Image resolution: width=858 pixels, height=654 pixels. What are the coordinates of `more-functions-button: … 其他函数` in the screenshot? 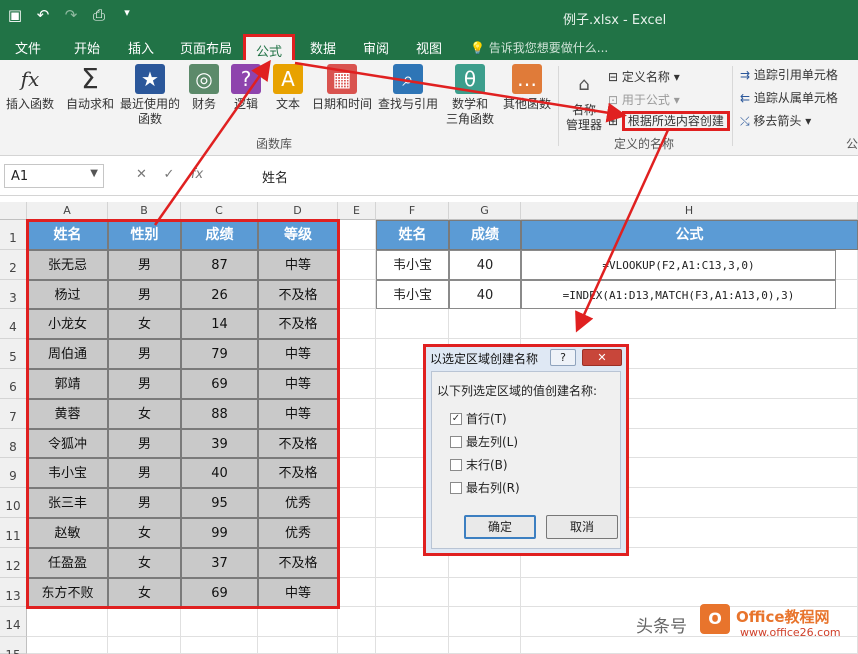 It's located at (527, 88).